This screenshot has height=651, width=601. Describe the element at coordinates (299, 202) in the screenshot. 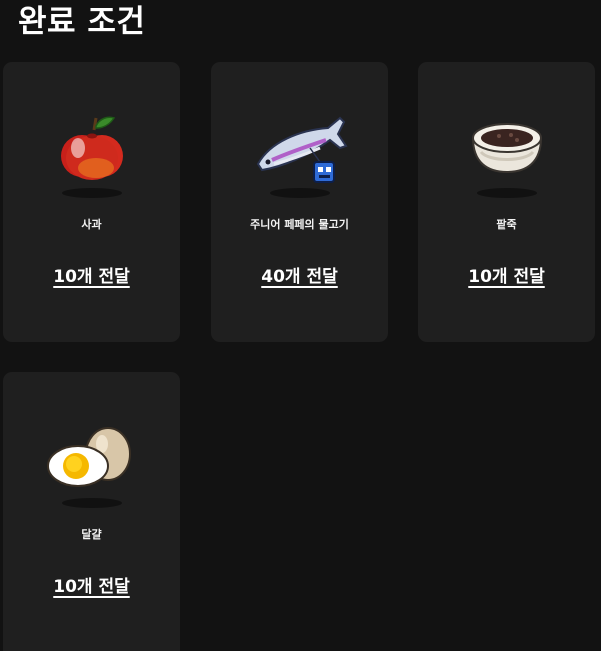

I see `item-card: 주니어 페페의 물고기 40개 전달` at that location.